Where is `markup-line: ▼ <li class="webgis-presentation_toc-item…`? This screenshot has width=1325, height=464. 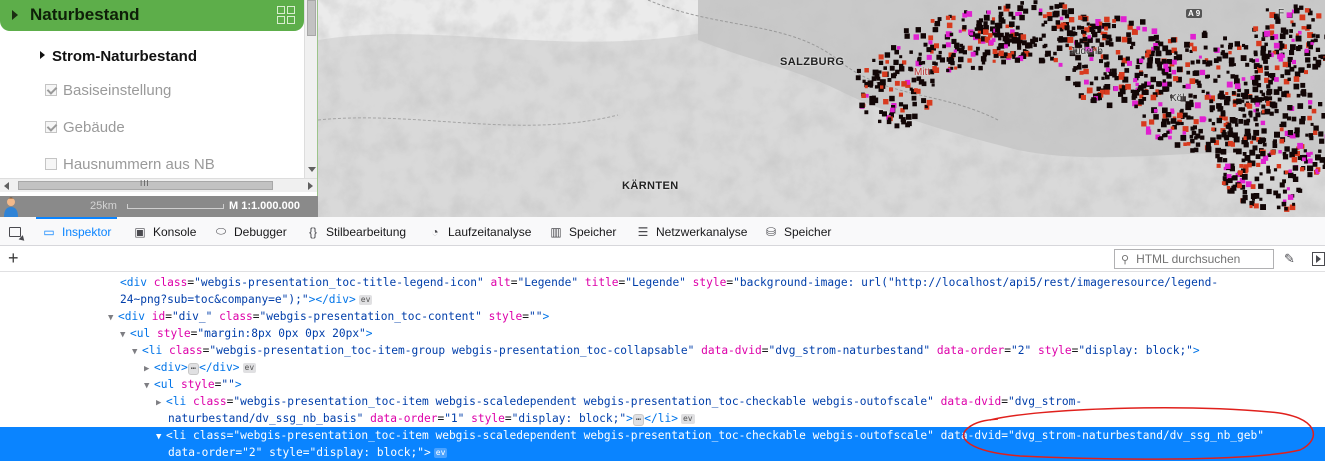
markup-line: ▼ <li class="webgis-presentation_toc-item… is located at coordinates (662, 350).